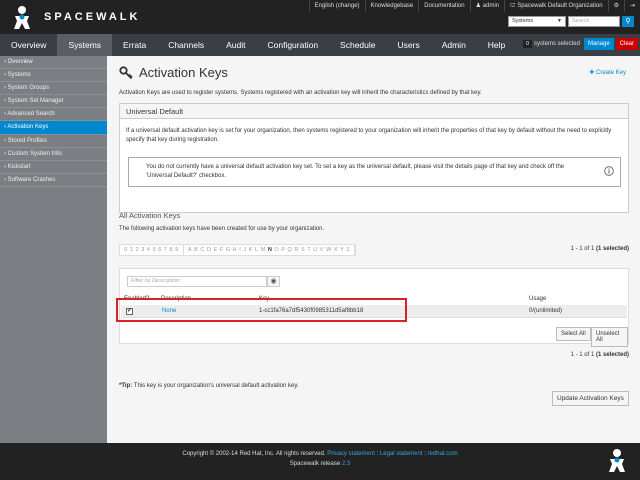 Image resolution: width=640 pixels, height=480 pixels. I want to click on nav-configuration: Configuration, so click(292, 45).